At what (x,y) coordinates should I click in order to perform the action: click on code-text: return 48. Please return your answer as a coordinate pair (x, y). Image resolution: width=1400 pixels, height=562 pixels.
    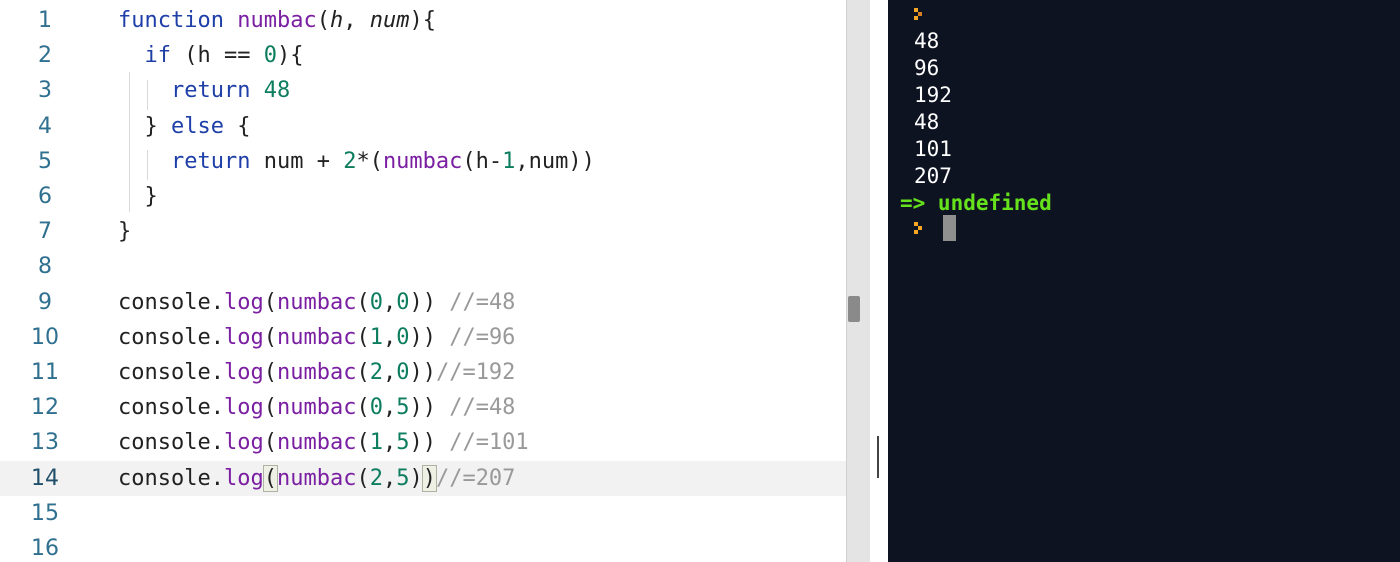
    Looking at the image, I should click on (204, 90).